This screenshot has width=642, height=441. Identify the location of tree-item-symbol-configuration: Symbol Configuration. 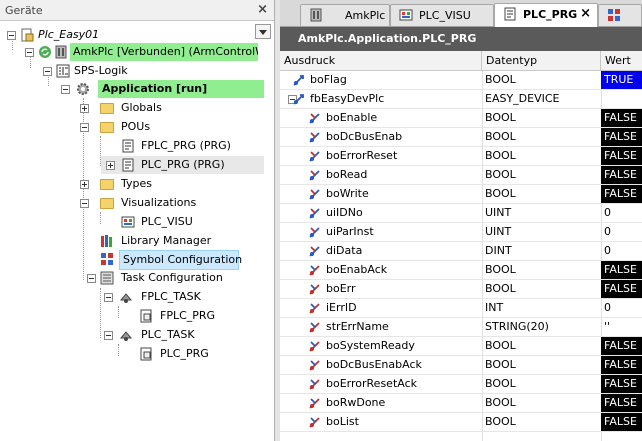
(163, 260).